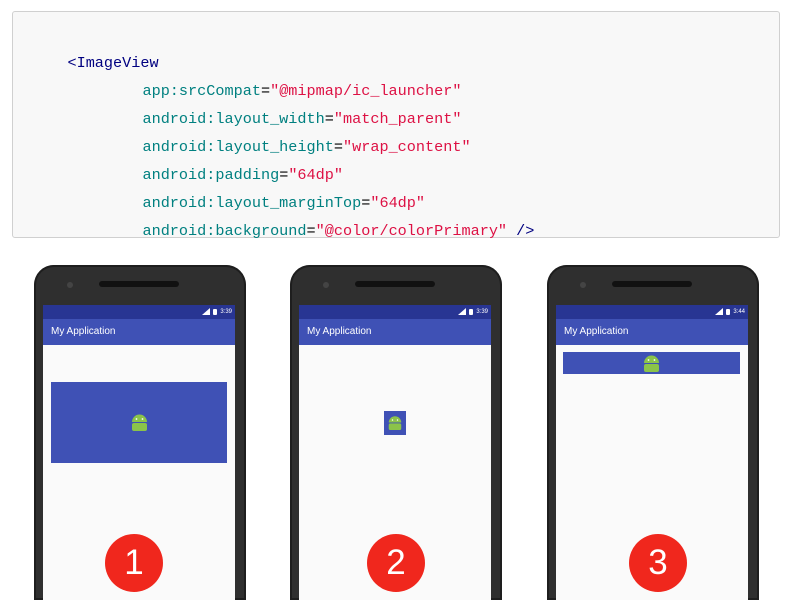 The image size is (799, 600). I want to click on code-close-tag: />, so click(521, 231).